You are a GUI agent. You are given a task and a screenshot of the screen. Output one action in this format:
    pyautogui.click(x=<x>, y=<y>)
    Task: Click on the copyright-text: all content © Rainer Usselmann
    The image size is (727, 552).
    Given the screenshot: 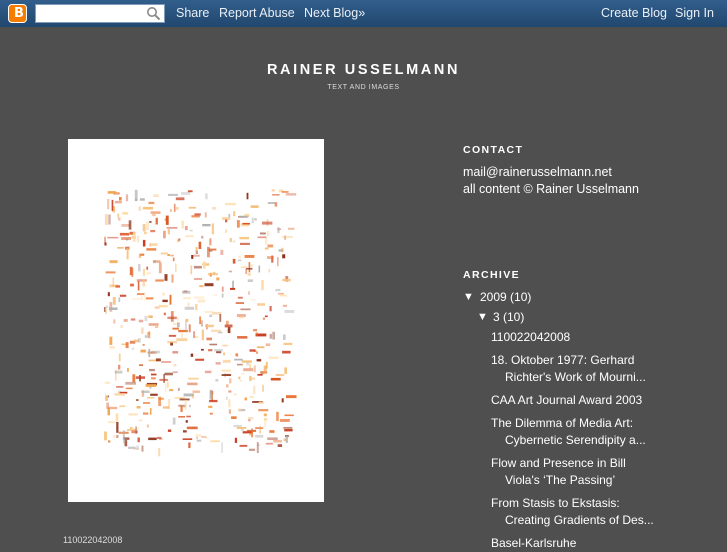 What is the action you would take?
    pyautogui.click(x=551, y=189)
    